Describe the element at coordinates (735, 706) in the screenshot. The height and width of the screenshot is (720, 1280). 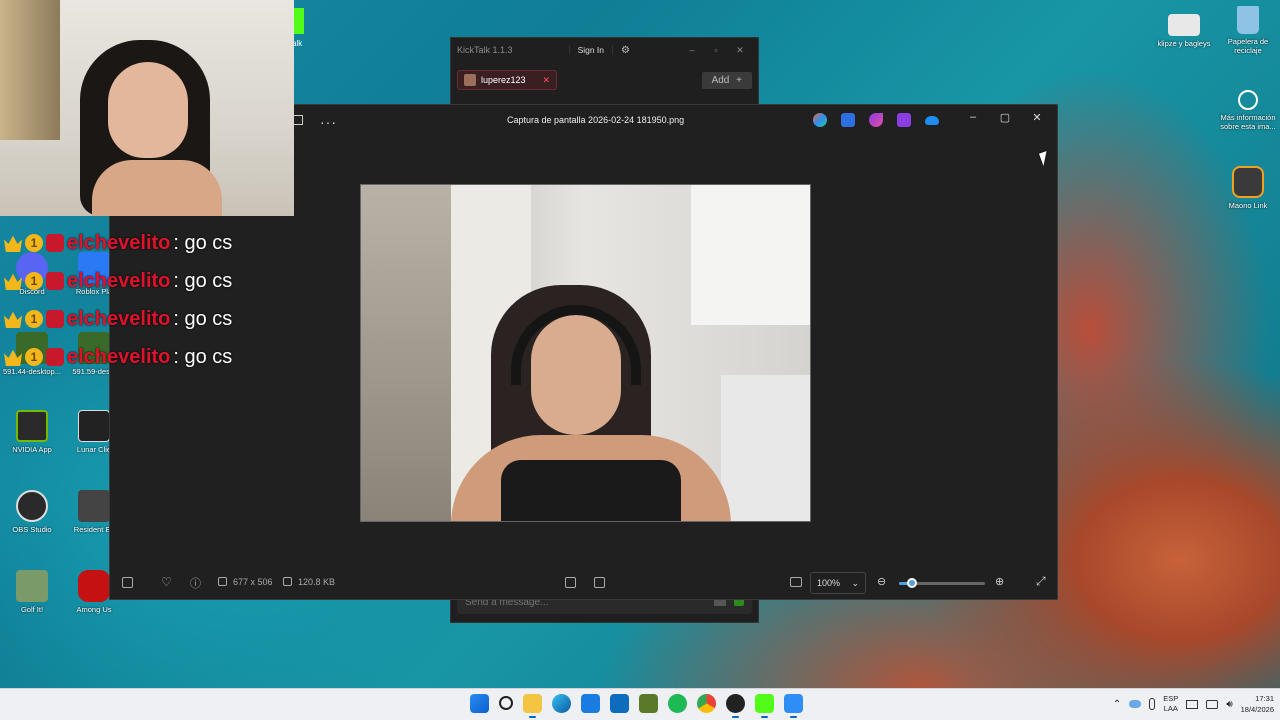
I see `obs-taskbar-icon` at that location.